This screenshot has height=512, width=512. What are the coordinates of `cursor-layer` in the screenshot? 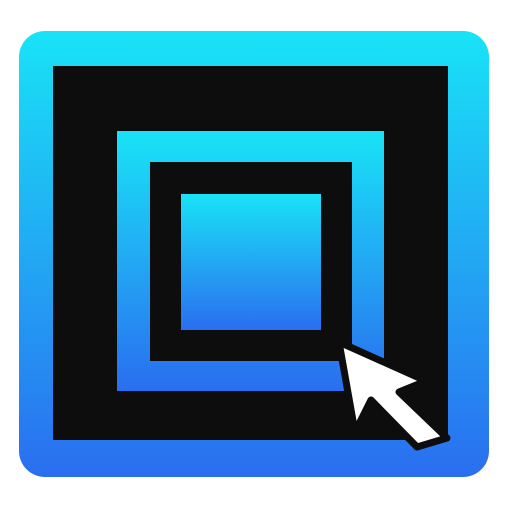 It's located at (393, 394).